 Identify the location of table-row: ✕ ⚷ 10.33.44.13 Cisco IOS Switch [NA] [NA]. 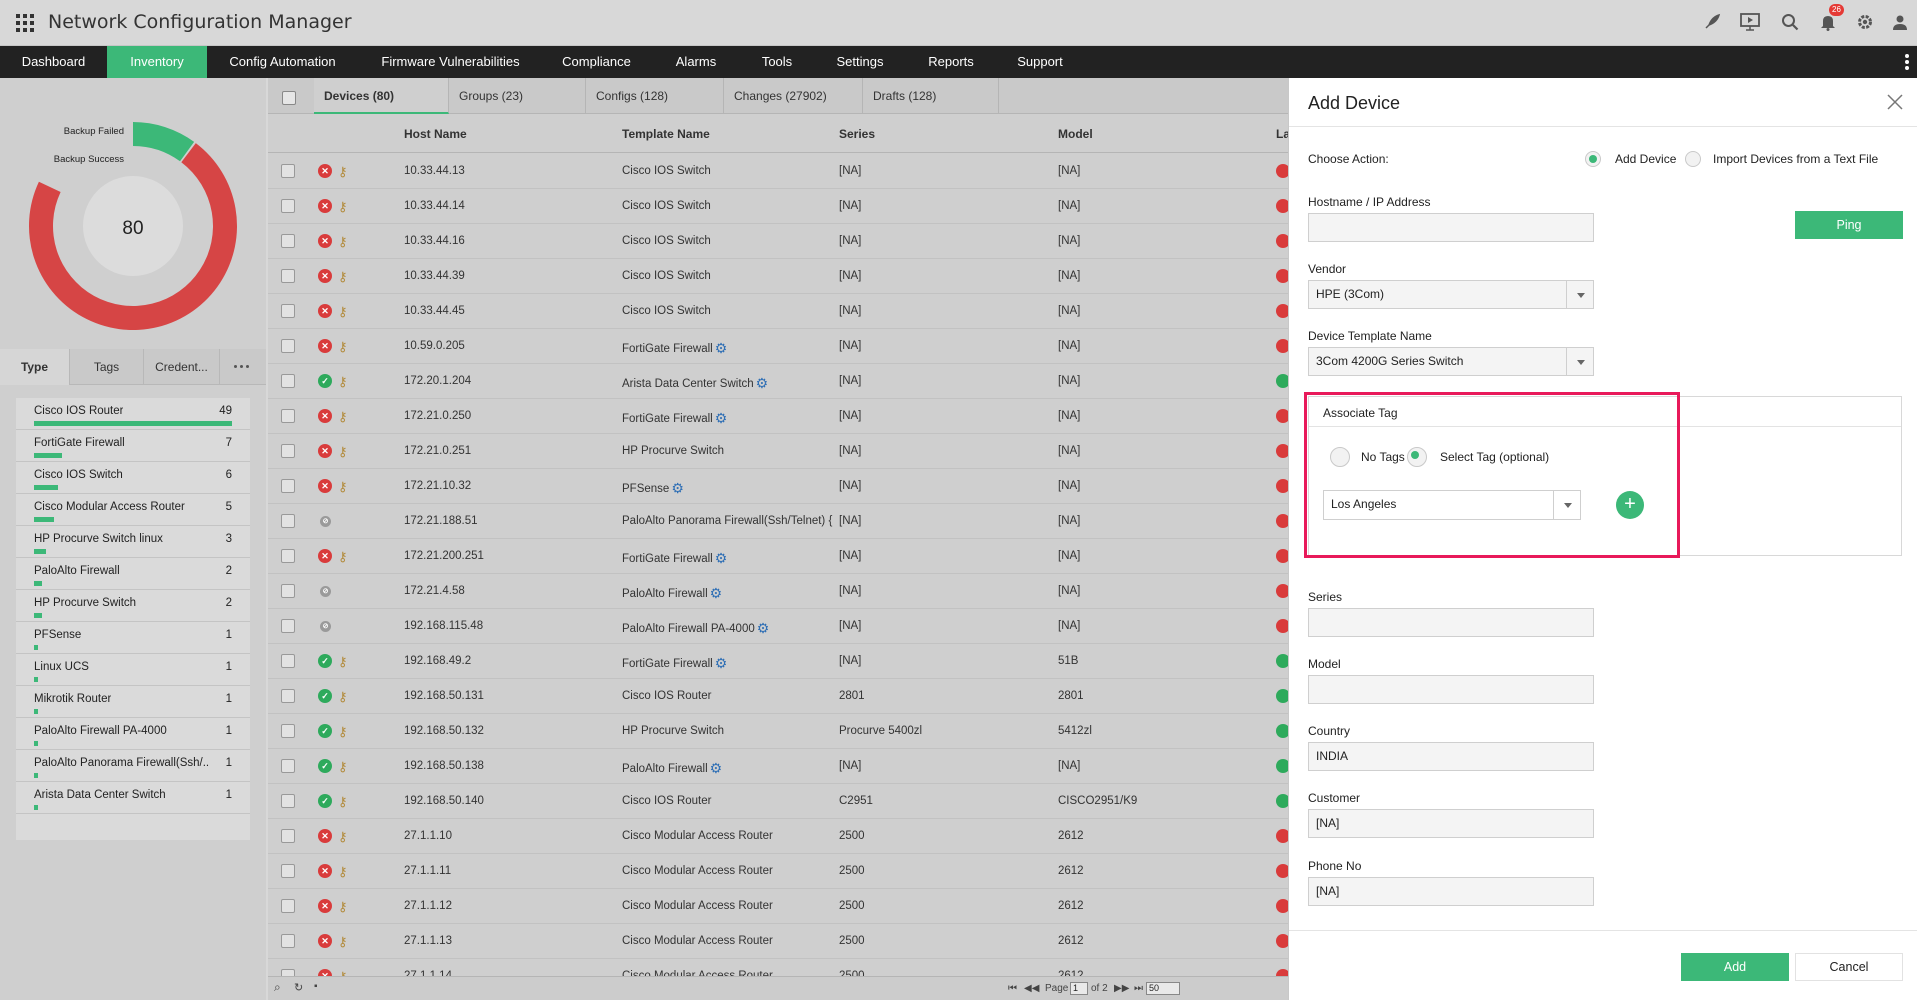
(779, 171).